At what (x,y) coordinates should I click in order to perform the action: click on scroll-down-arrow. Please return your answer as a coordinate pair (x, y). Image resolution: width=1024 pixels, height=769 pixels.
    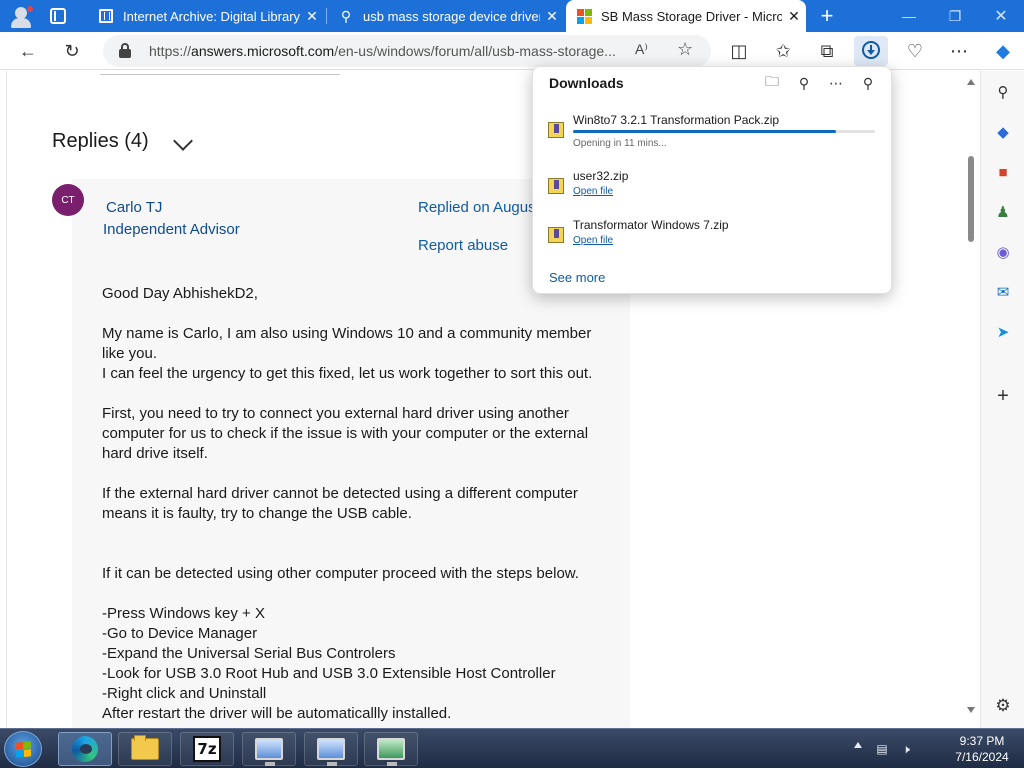
    Looking at the image, I should click on (971, 710).